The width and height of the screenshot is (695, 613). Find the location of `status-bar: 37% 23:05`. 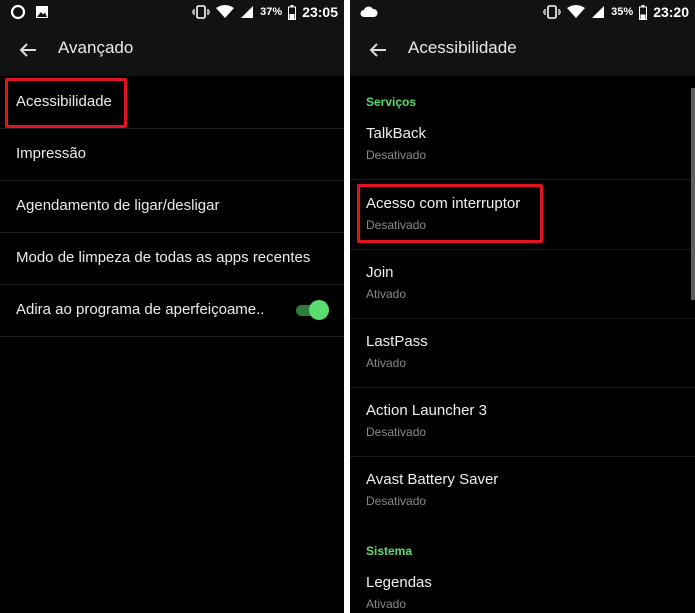

status-bar: 37% 23:05 is located at coordinates (172, 12).